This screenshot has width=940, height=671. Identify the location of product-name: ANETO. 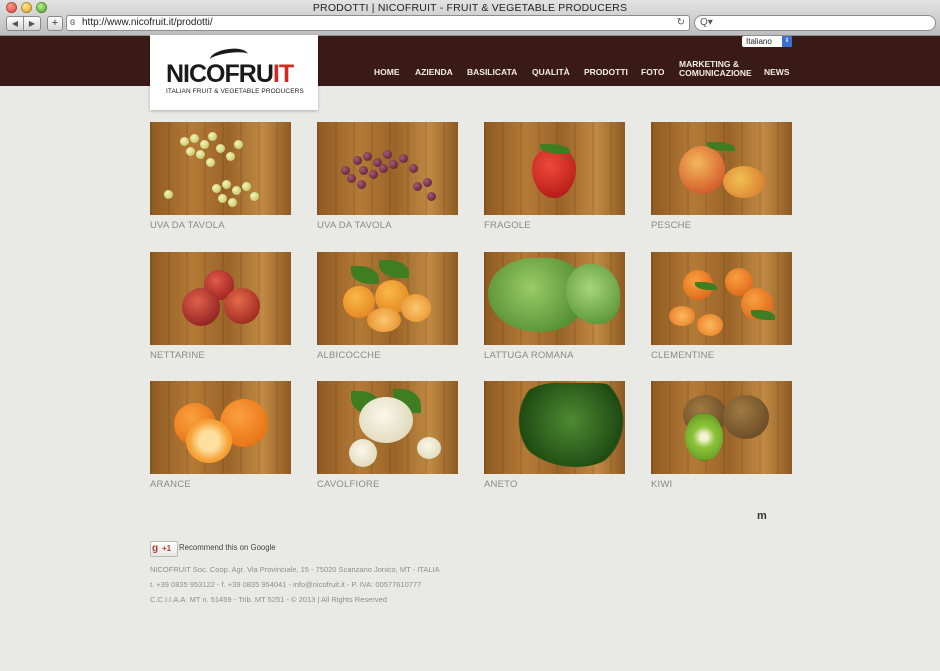
(555, 484).